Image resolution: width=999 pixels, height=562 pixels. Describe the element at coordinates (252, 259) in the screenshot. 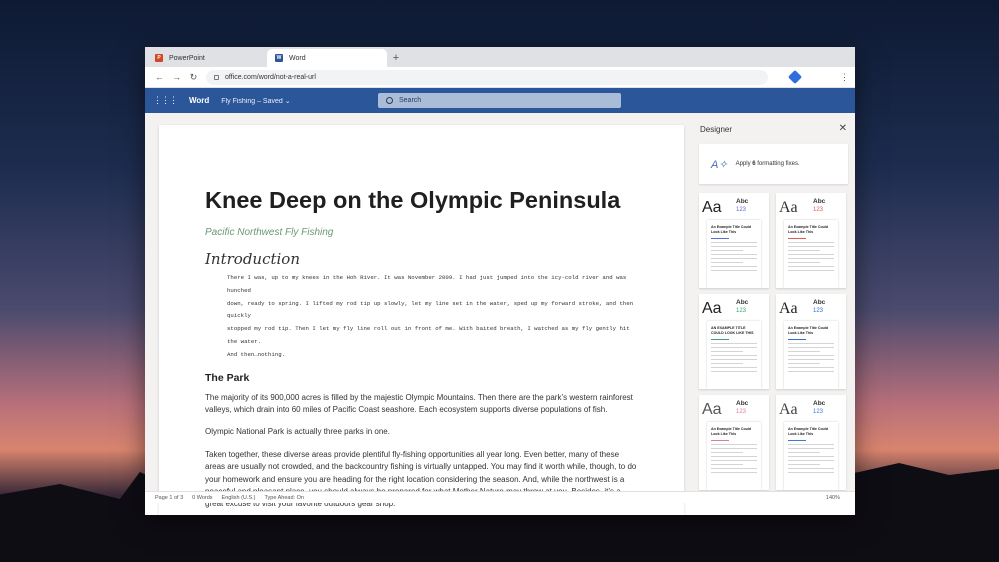

I see `intro-heading: Introduction` at that location.